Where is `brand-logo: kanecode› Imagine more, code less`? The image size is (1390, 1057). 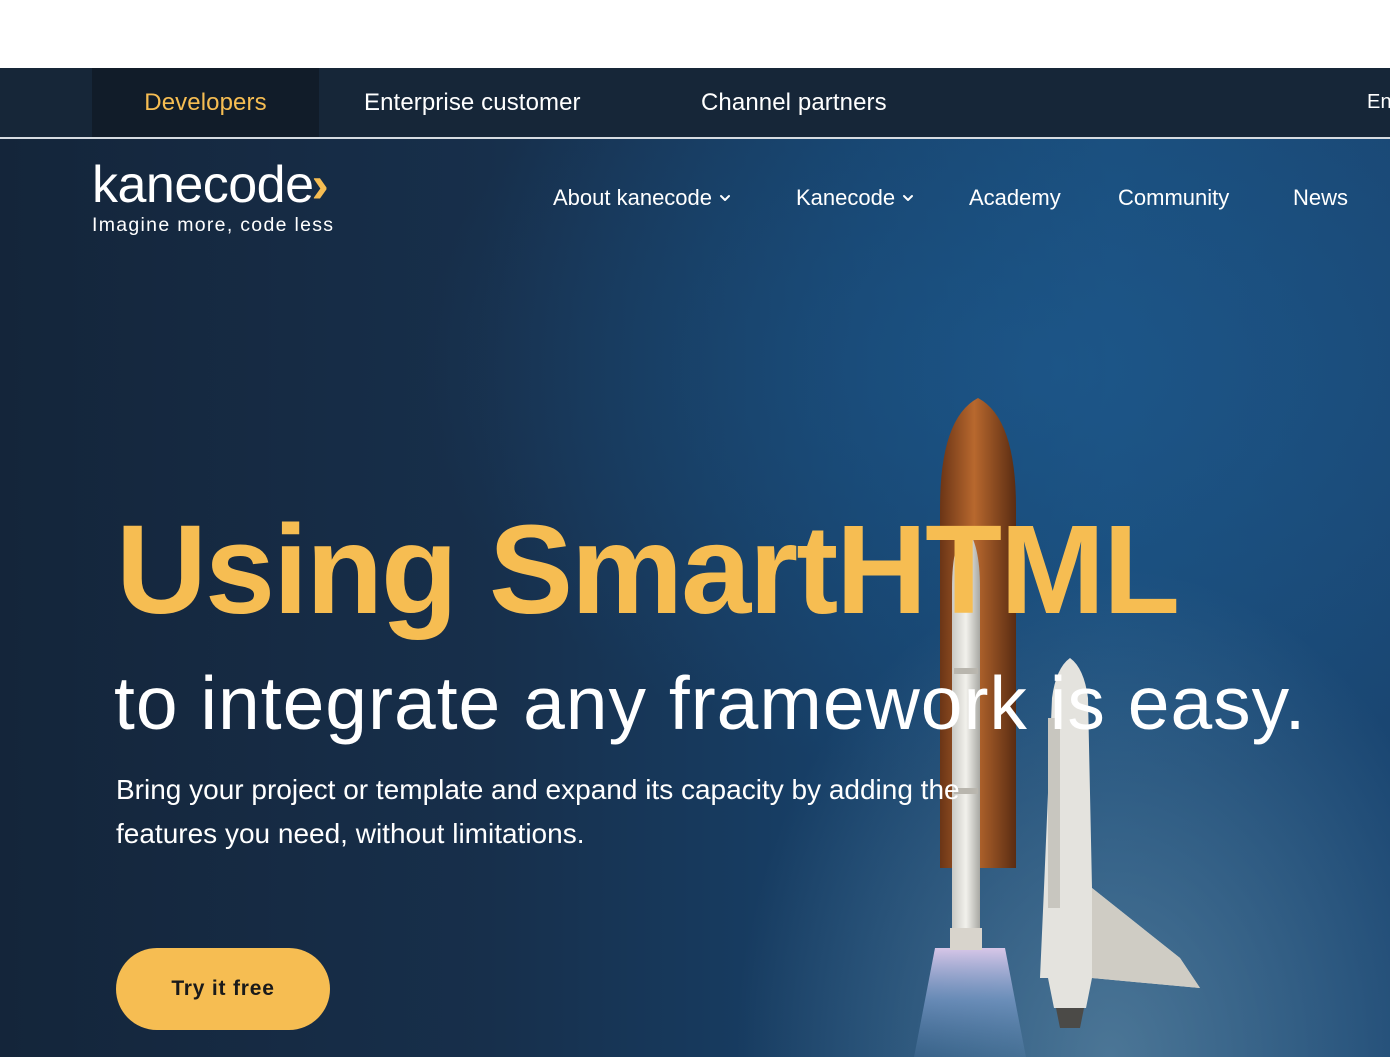
brand-logo: kanecode› Imagine more, code less is located at coordinates (213, 197).